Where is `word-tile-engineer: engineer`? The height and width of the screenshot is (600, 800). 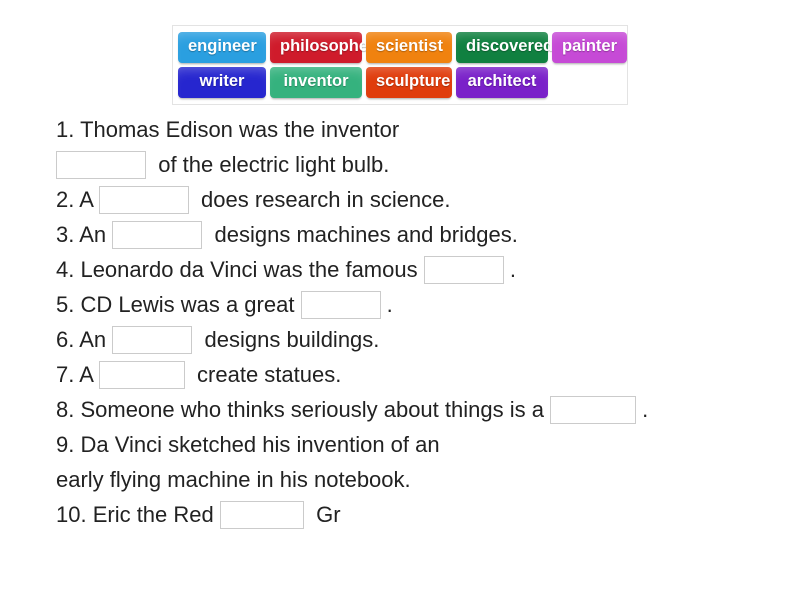
word-tile-engineer: engineer is located at coordinates (222, 47).